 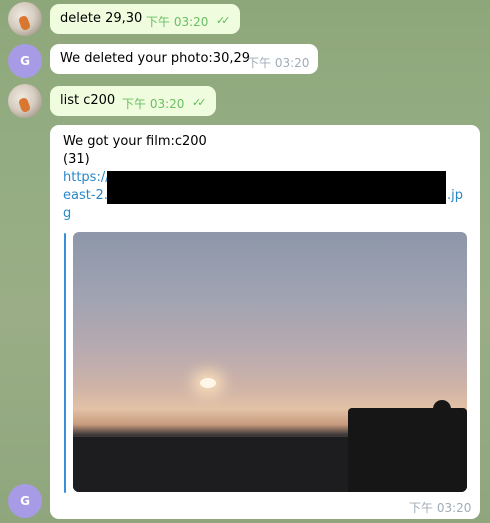 I want to click on message-text: We deleted your photo:30,29, so click(x=155, y=58).